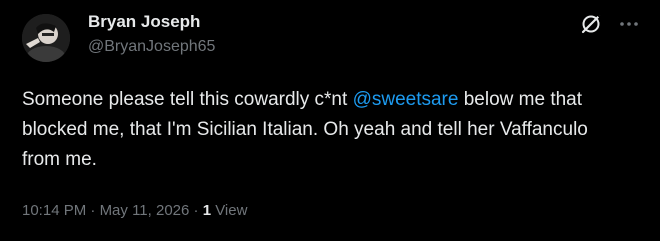 The height and width of the screenshot is (241, 660). What do you see at coordinates (144, 22) in the screenshot?
I see `author-display-name: Bryan Joseph` at bounding box center [144, 22].